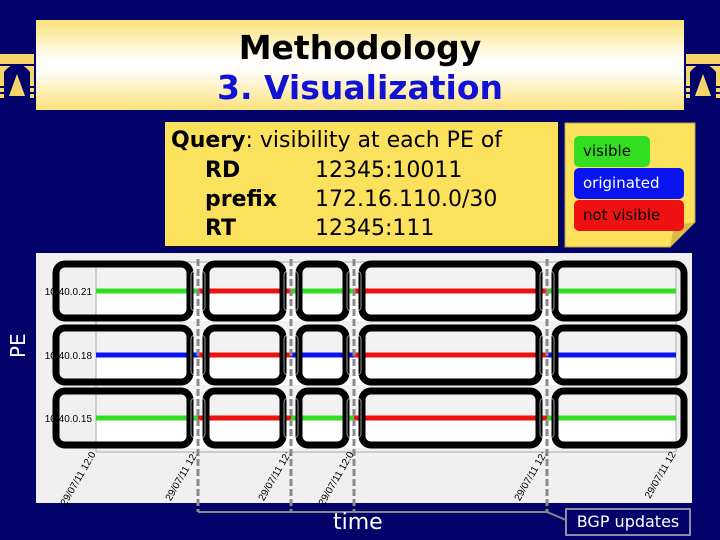  What do you see at coordinates (556, 516) in the screenshot?
I see `callout-pointer` at bounding box center [556, 516].